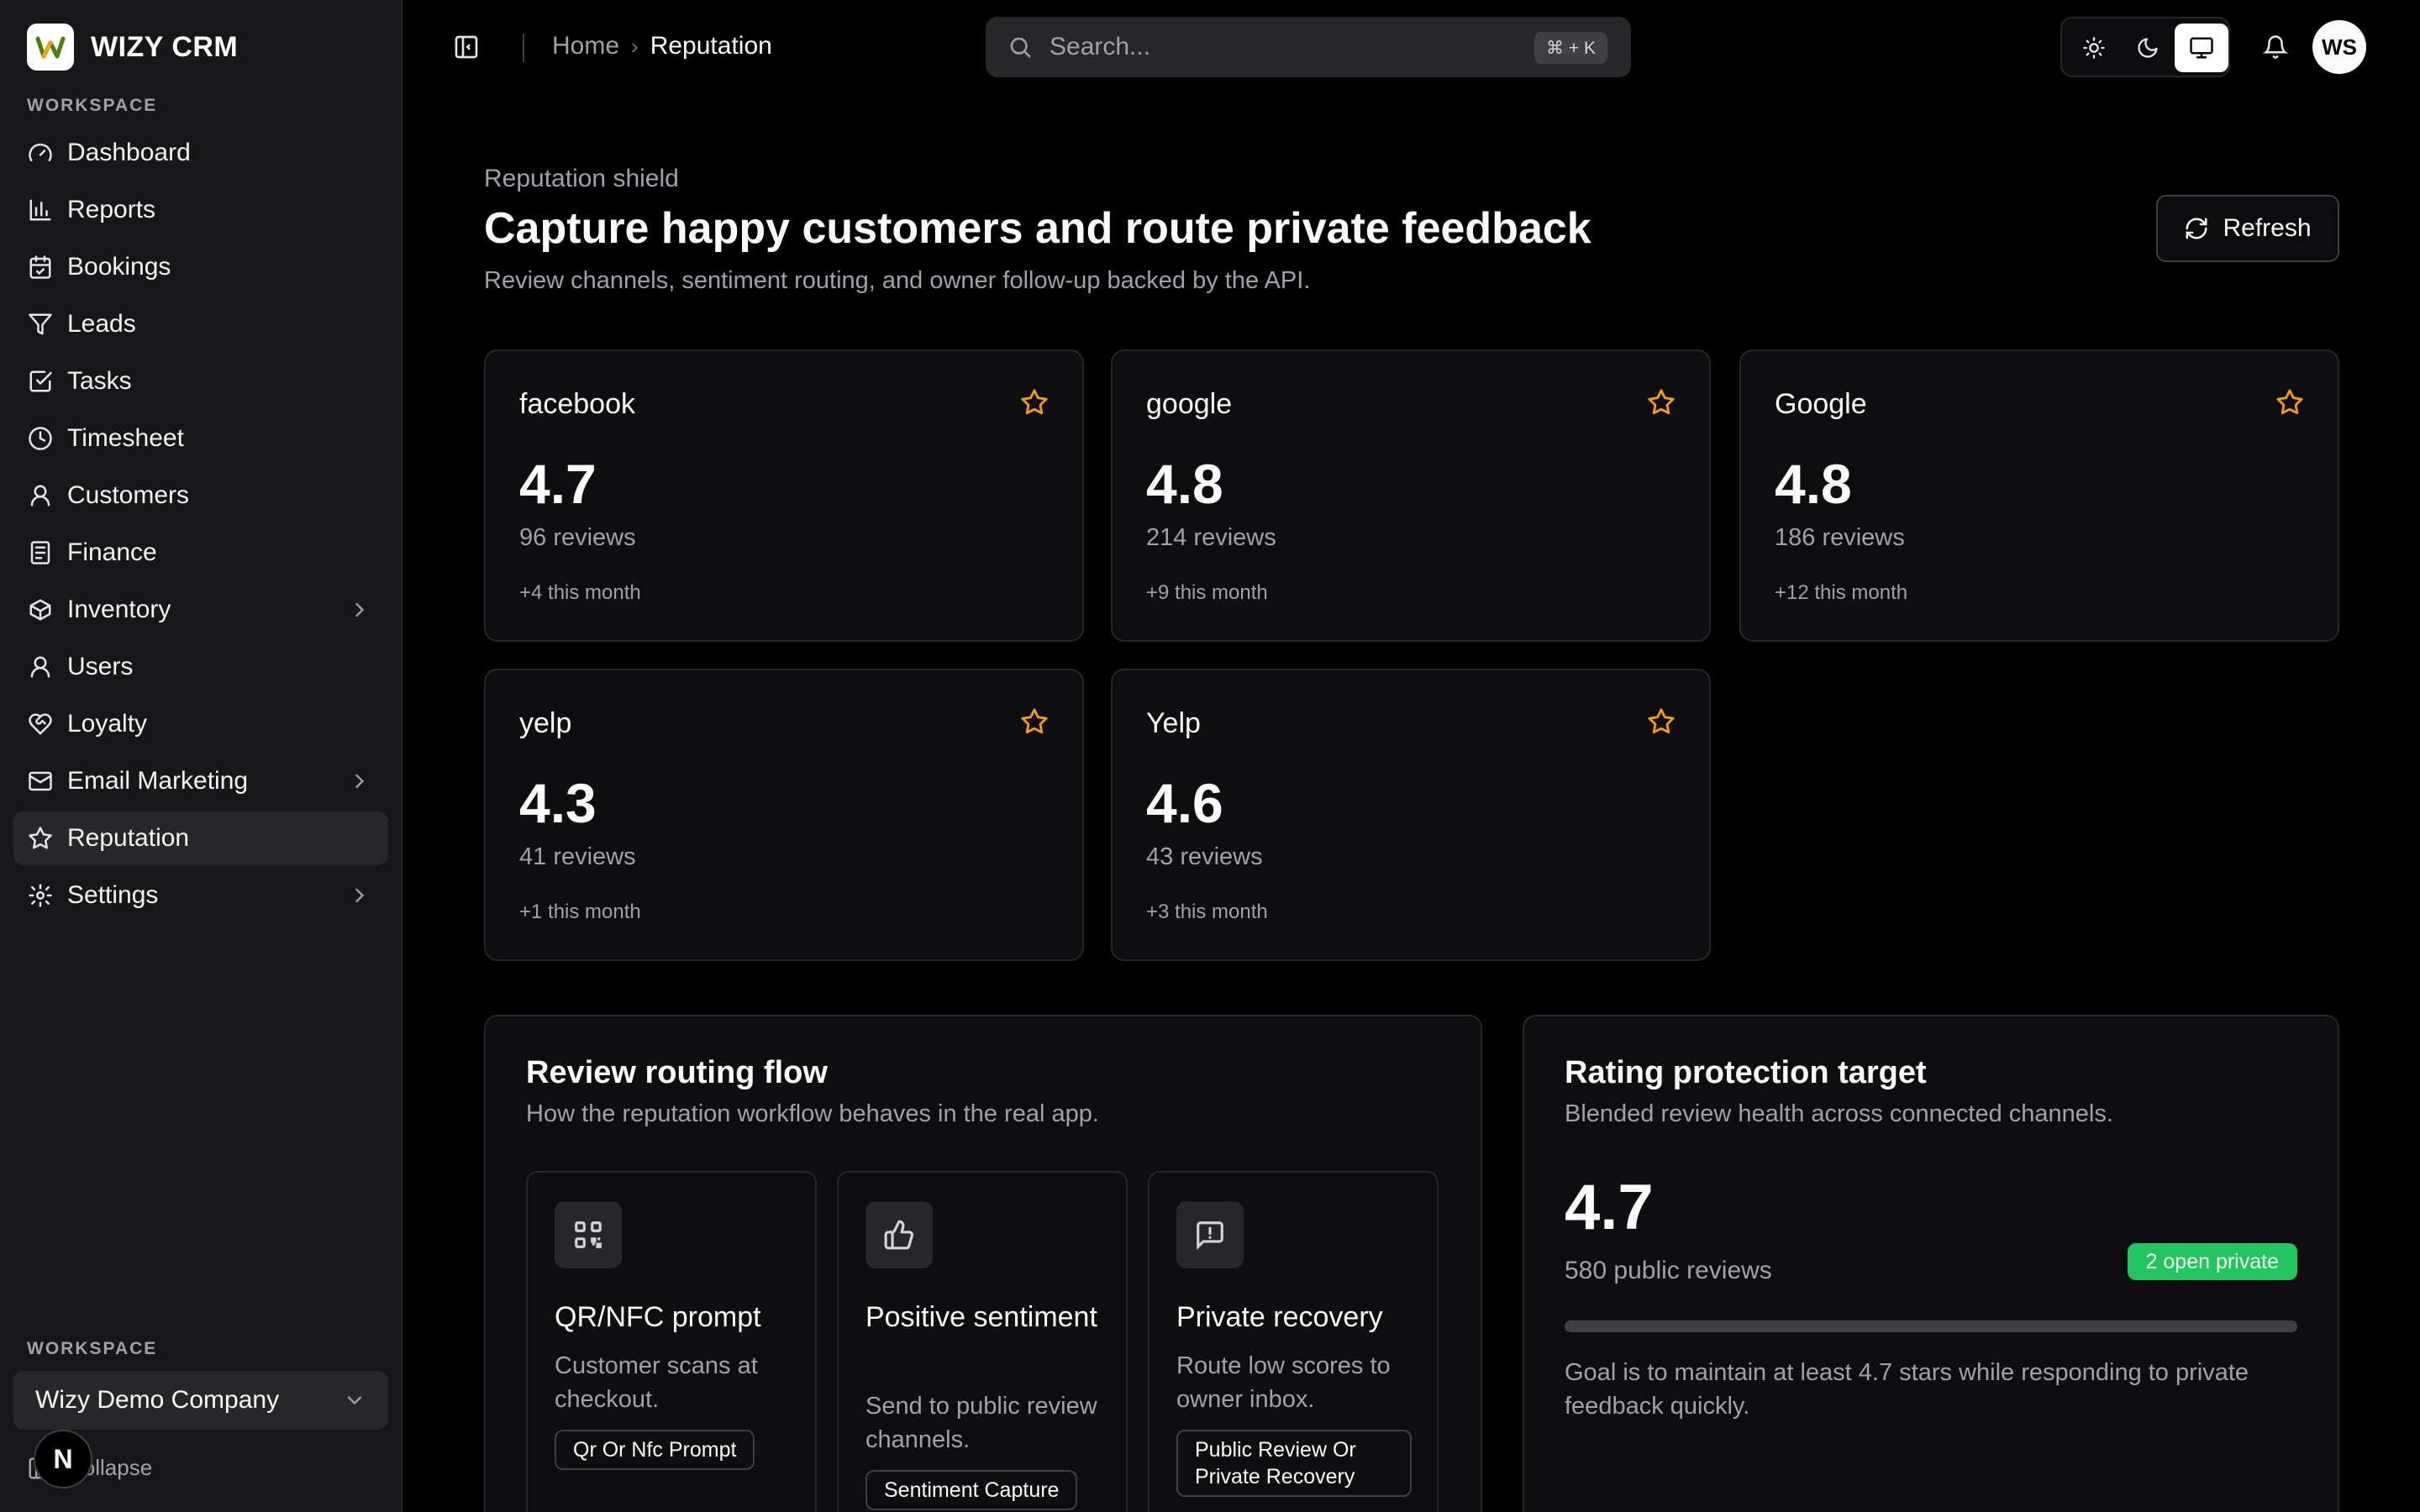 This screenshot has width=2420, height=1512. What do you see at coordinates (112, 552) in the screenshot?
I see `sidebar-item-label: Finance` at bounding box center [112, 552].